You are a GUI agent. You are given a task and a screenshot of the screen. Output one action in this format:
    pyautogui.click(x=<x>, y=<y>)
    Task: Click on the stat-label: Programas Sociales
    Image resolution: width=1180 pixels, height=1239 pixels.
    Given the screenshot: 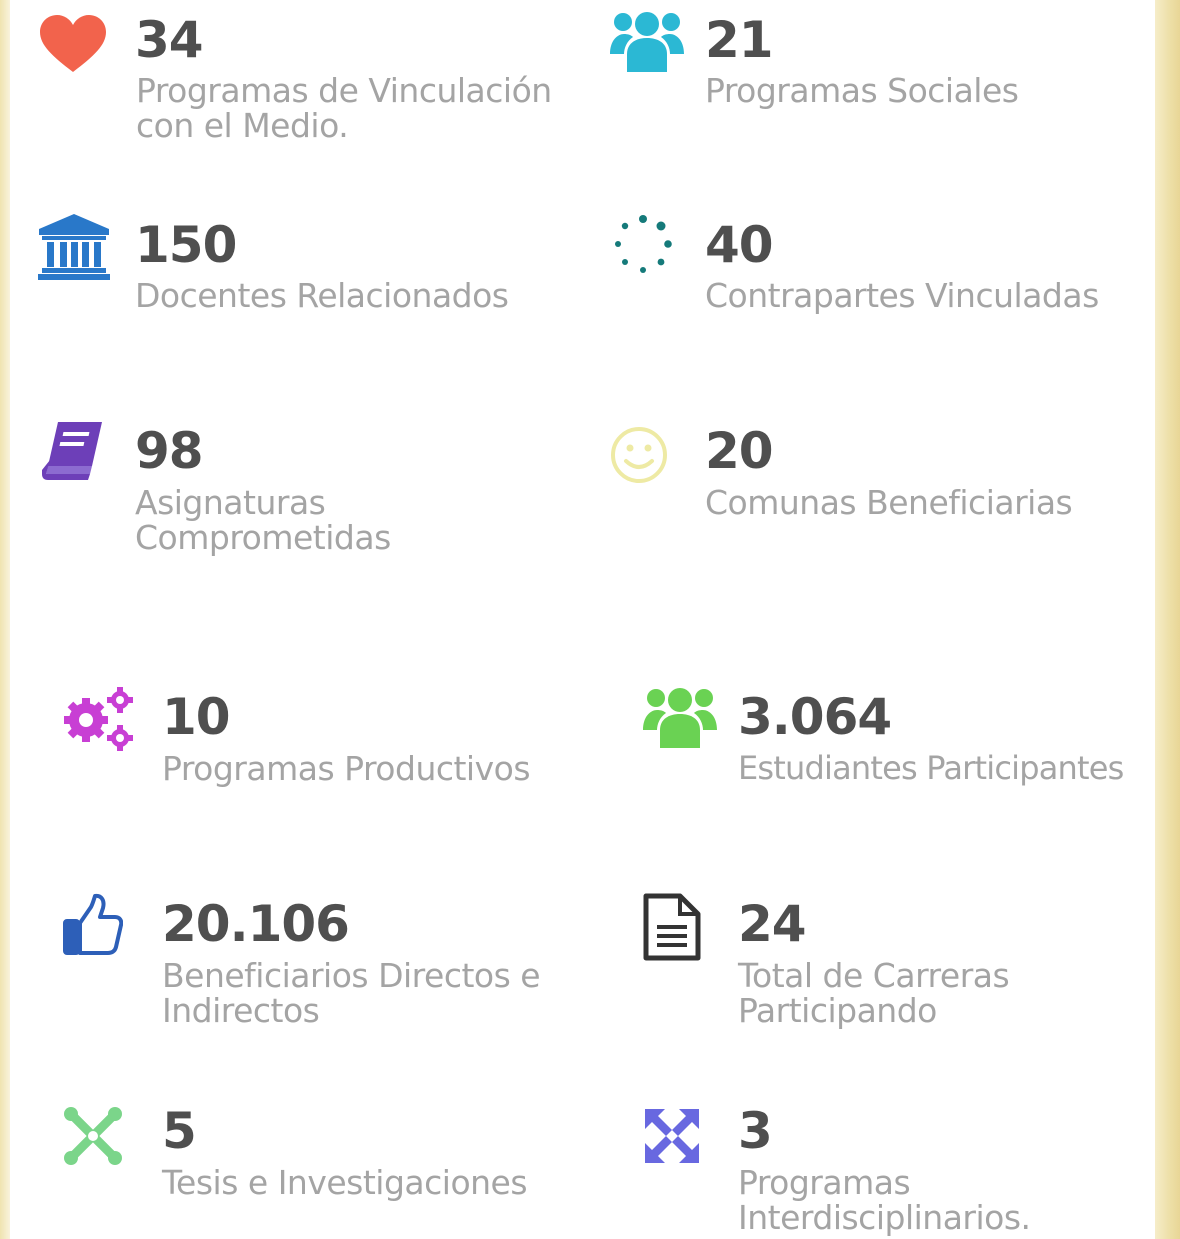 What is the action you would take?
    pyautogui.click(x=862, y=90)
    